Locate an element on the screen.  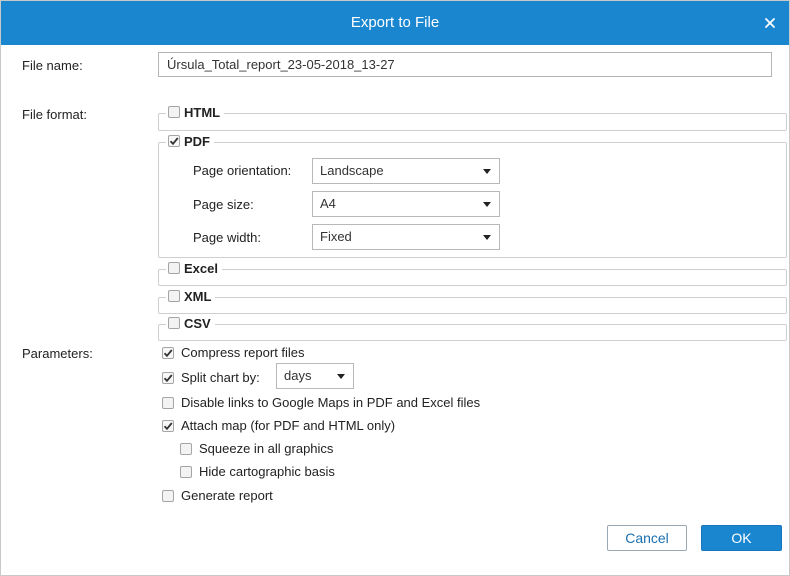
hide-basis-label: Hide cartographic basis is located at coordinates (267, 471).